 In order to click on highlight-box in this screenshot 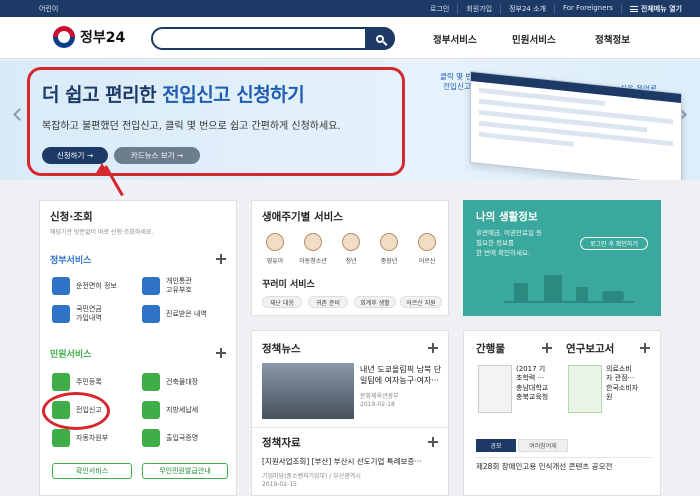, I will do `click(216, 121)`.